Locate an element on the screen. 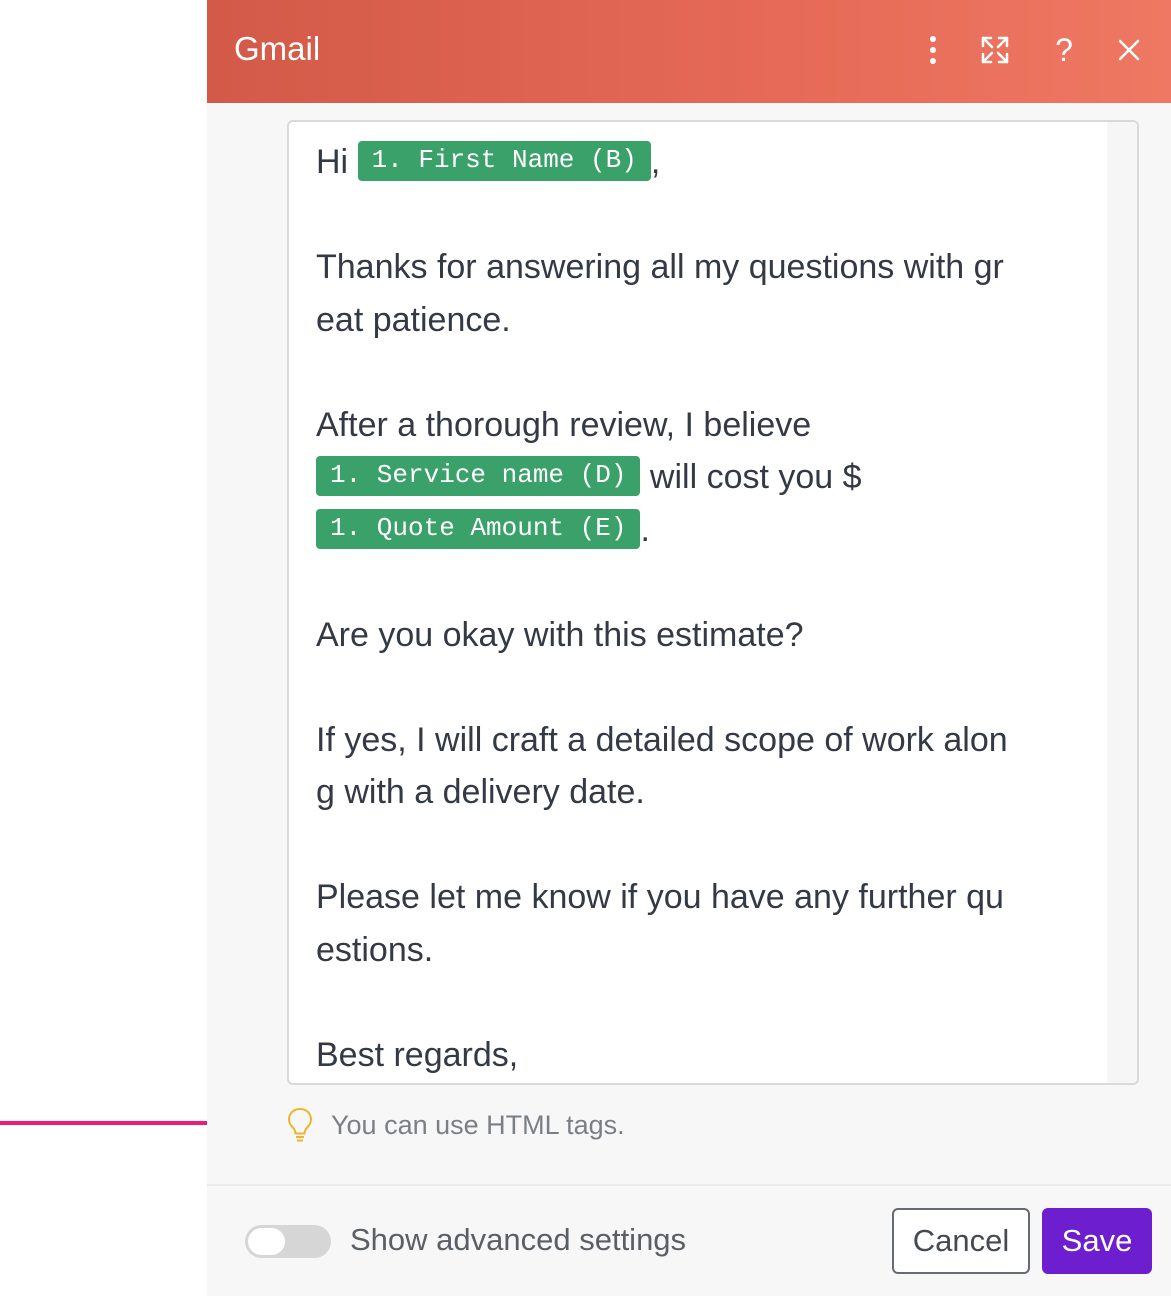  panel-title: Gmail is located at coordinates (277, 48).